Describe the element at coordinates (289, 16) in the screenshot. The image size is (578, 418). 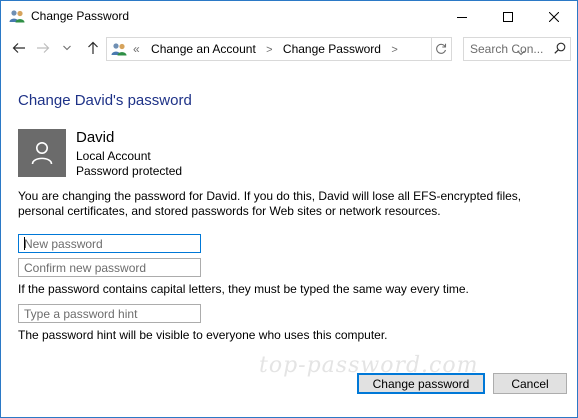
I see `title-bar: Change Password` at that location.